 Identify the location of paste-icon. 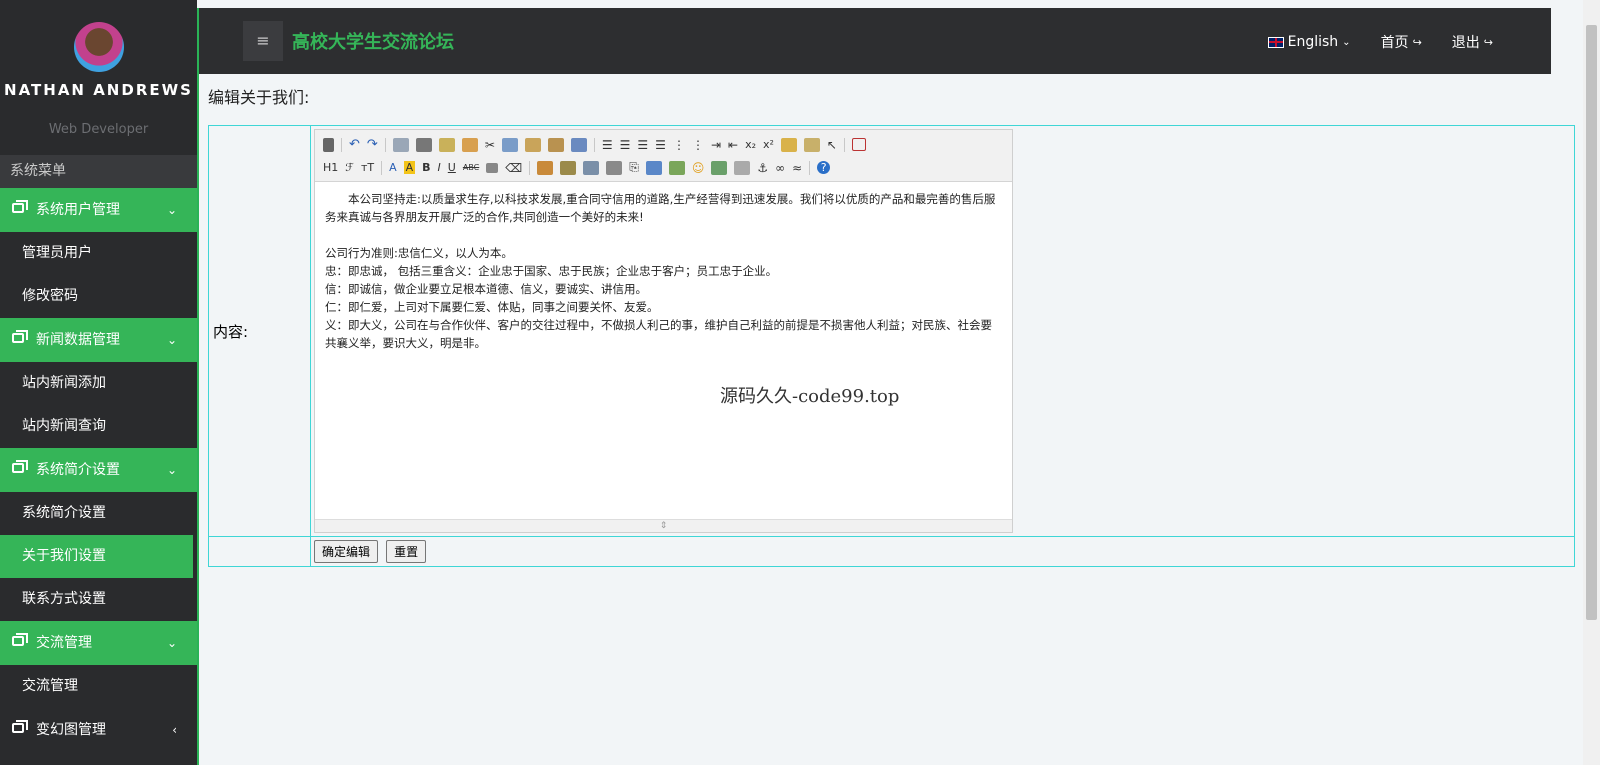
(532, 144).